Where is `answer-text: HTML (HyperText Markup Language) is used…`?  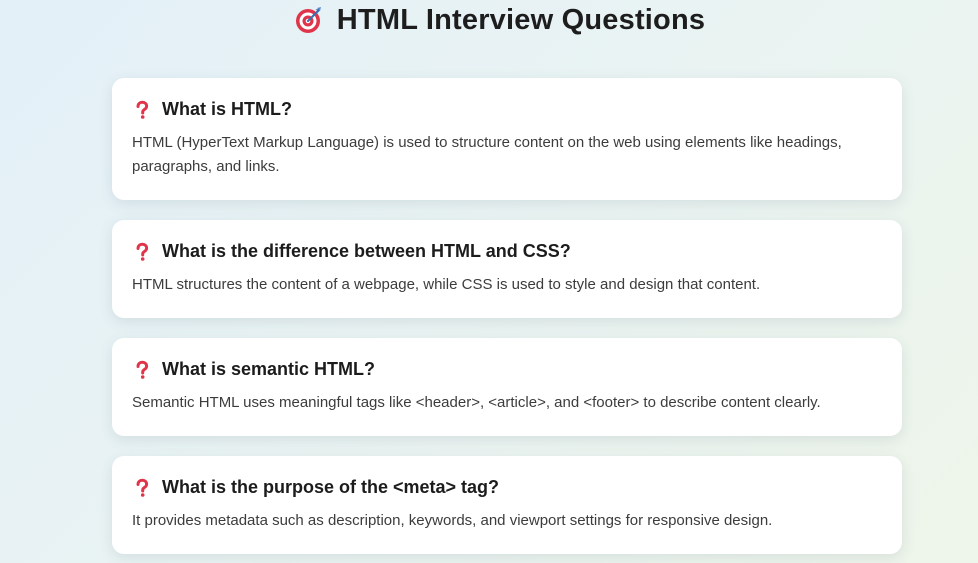
answer-text: HTML (HyperText Markup Language) is used… is located at coordinates (487, 154).